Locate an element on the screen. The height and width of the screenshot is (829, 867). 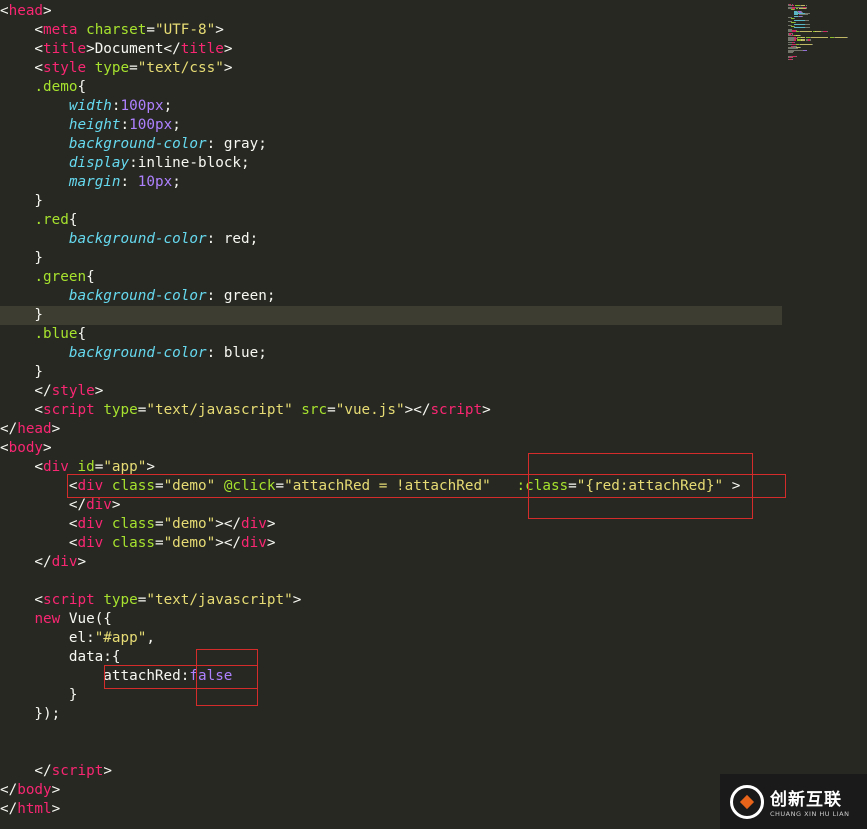
code-token: .blue is located at coordinates (56, 334).